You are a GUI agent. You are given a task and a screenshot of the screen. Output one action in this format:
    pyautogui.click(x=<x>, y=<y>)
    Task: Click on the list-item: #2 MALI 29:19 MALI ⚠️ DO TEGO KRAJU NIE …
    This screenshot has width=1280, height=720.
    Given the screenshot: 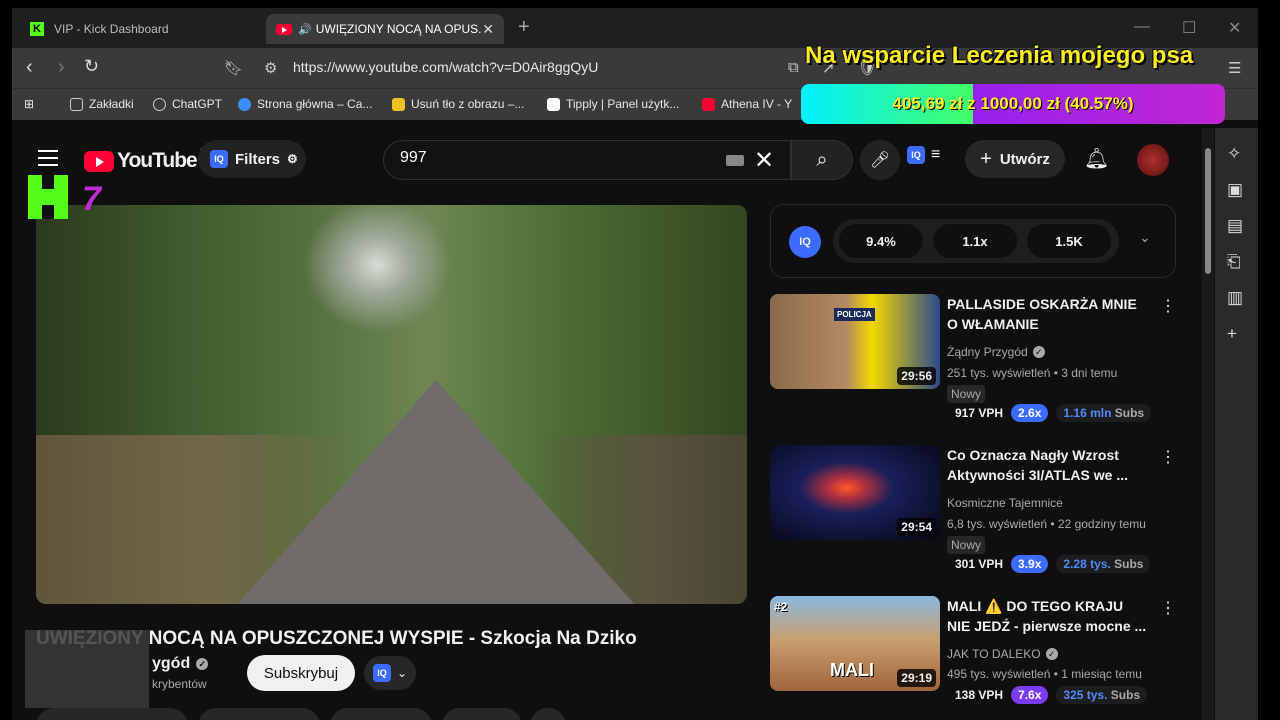 What is the action you would take?
    pyautogui.click(x=975, y=658)
    